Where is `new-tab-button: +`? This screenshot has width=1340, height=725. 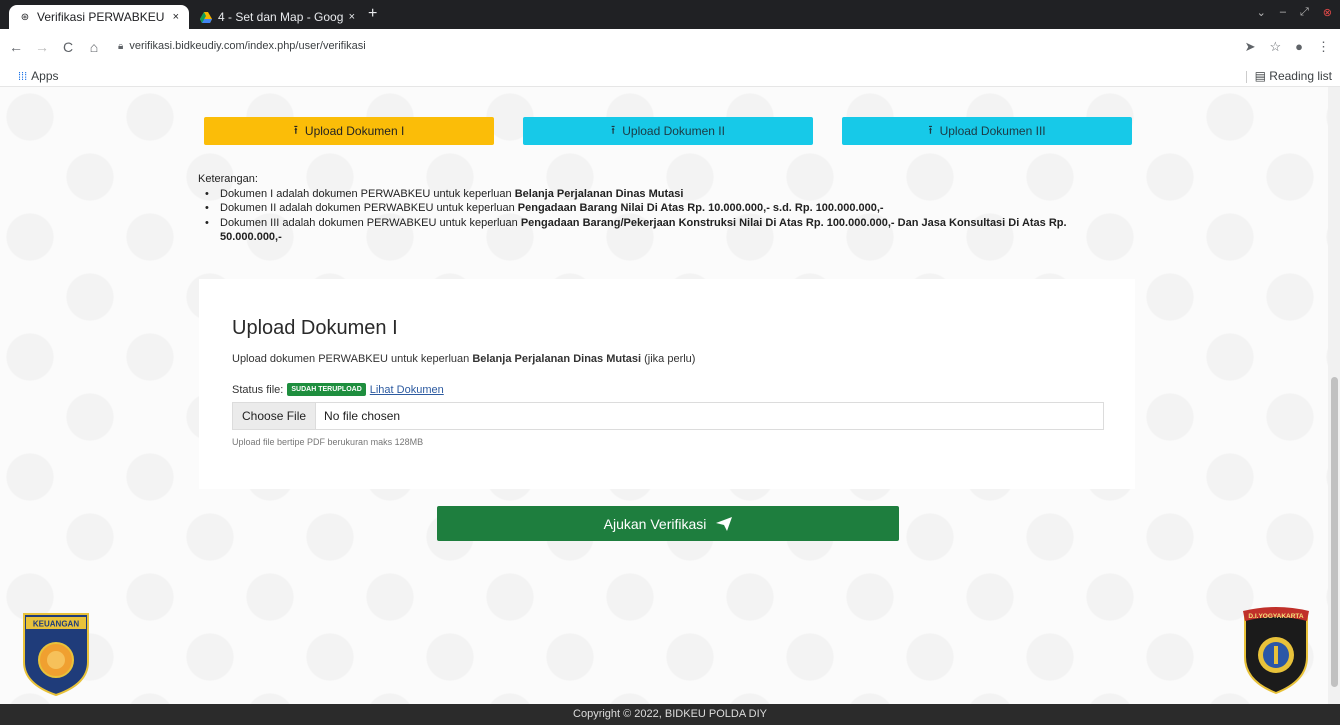
new-tab-button: + is located at coordinates (372, 14).